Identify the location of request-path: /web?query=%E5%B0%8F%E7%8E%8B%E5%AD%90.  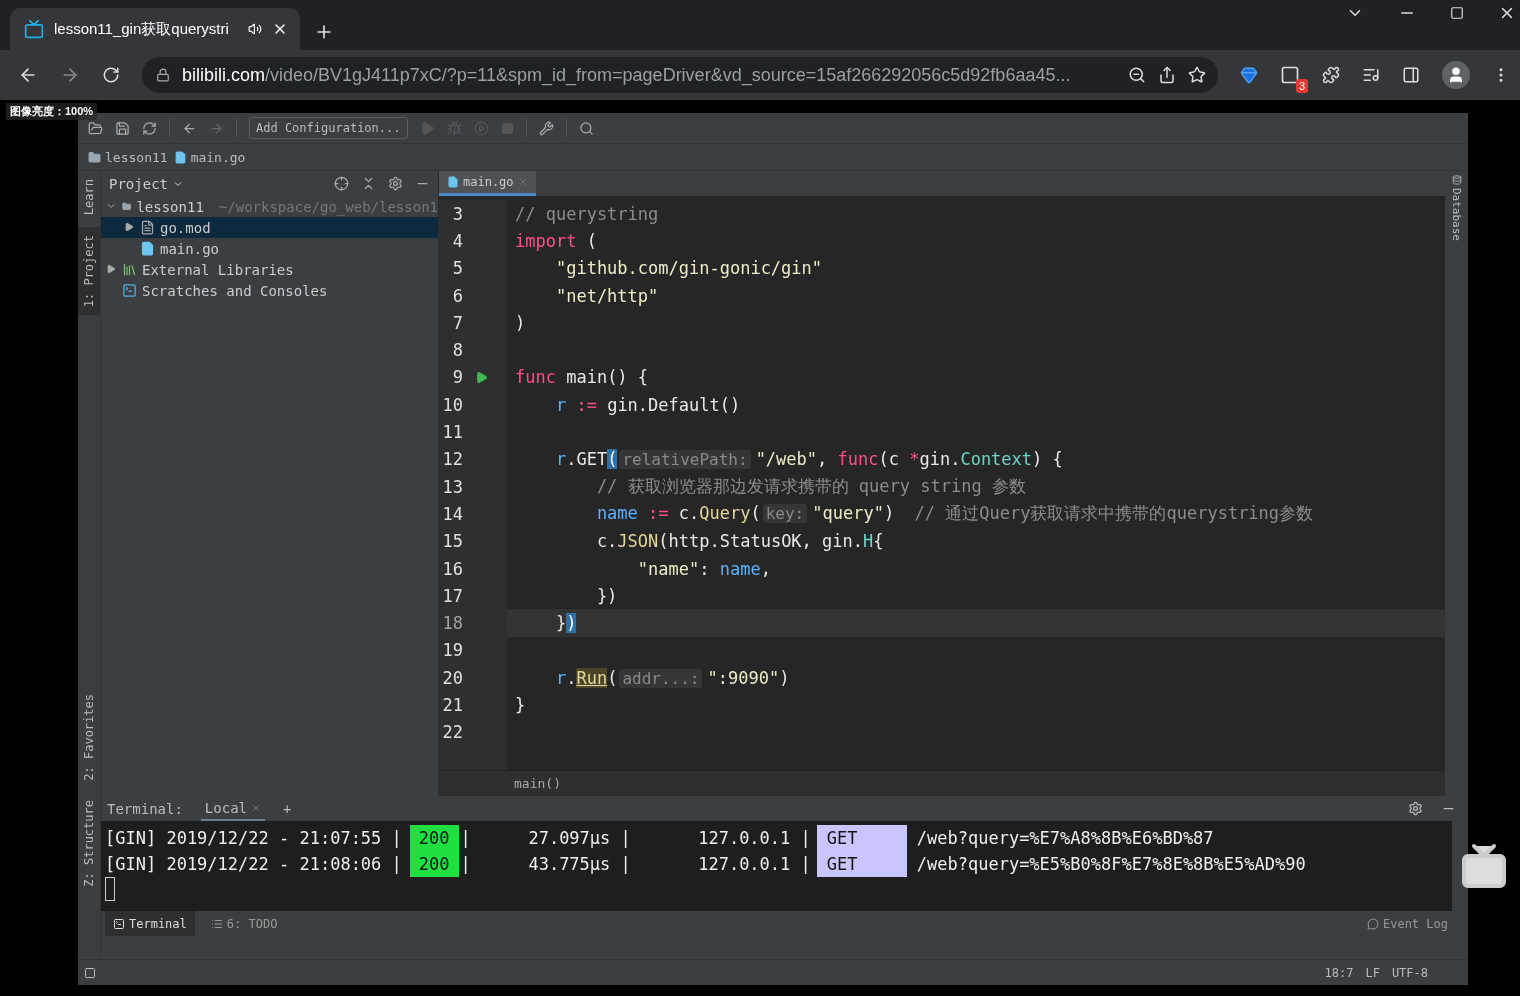
(1111, 864).